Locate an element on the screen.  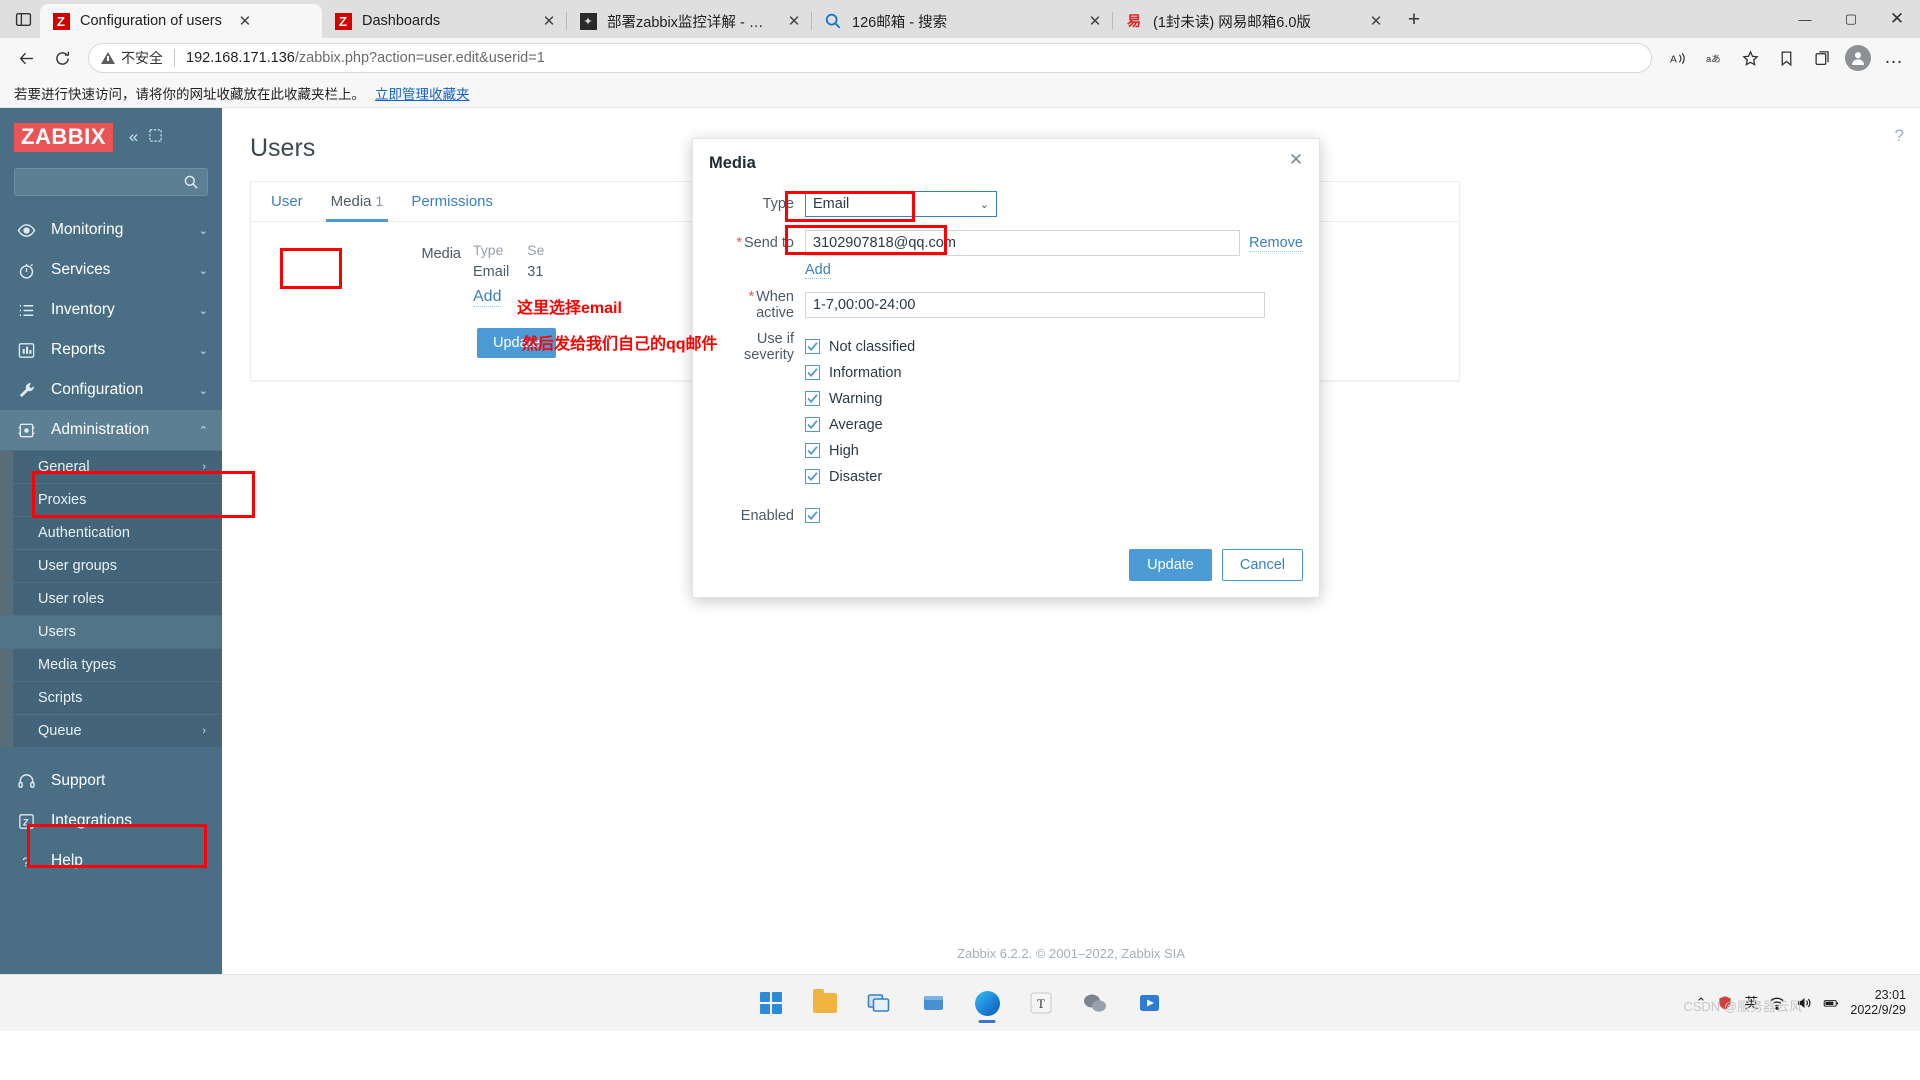
checkbox-not-classified is located at coordinates (812, 346).